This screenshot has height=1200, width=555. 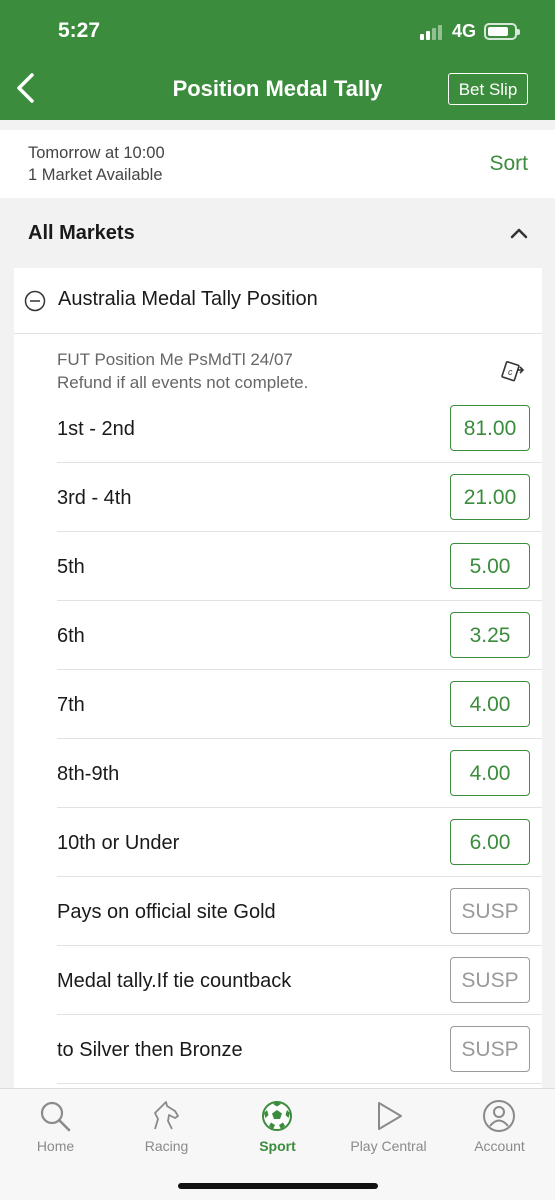 I want to click on selection-label: 7th, so click(x=71, y=705).